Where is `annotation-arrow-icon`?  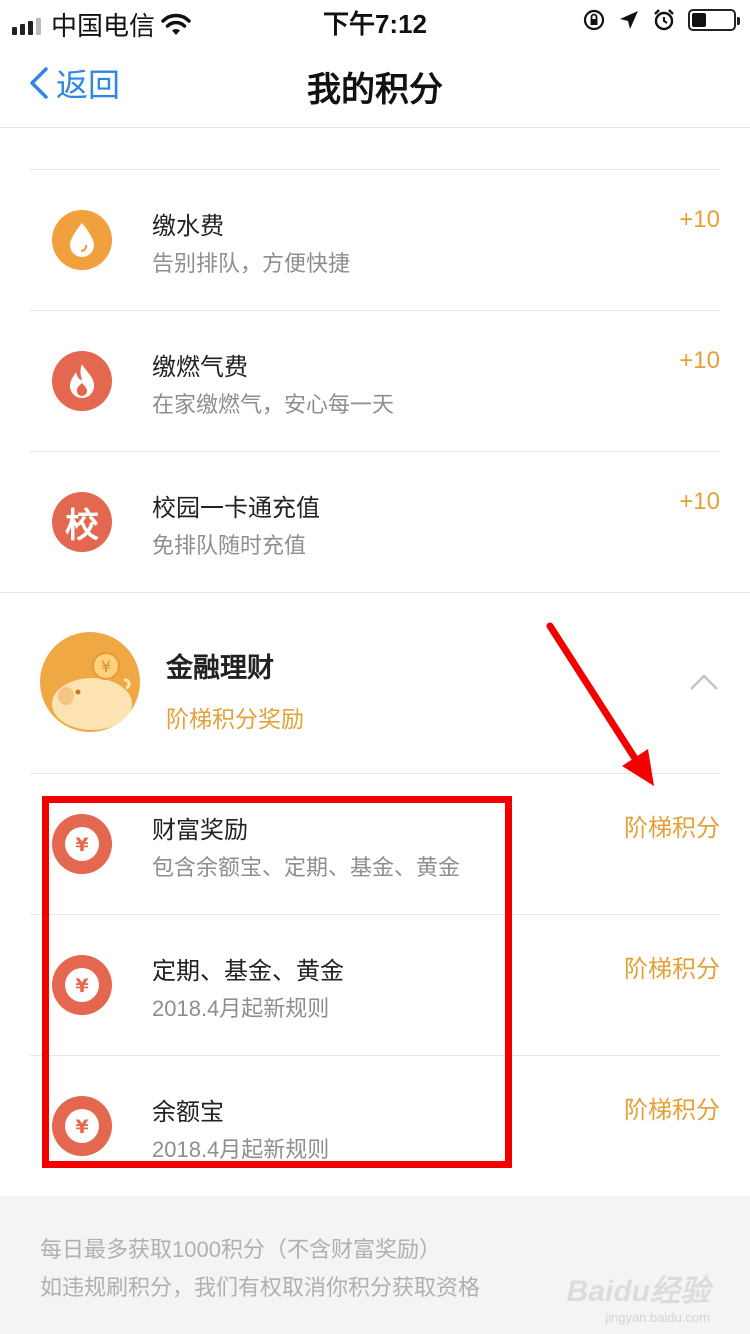
annotation-arrow-icon is located at coordinates (600, 704).